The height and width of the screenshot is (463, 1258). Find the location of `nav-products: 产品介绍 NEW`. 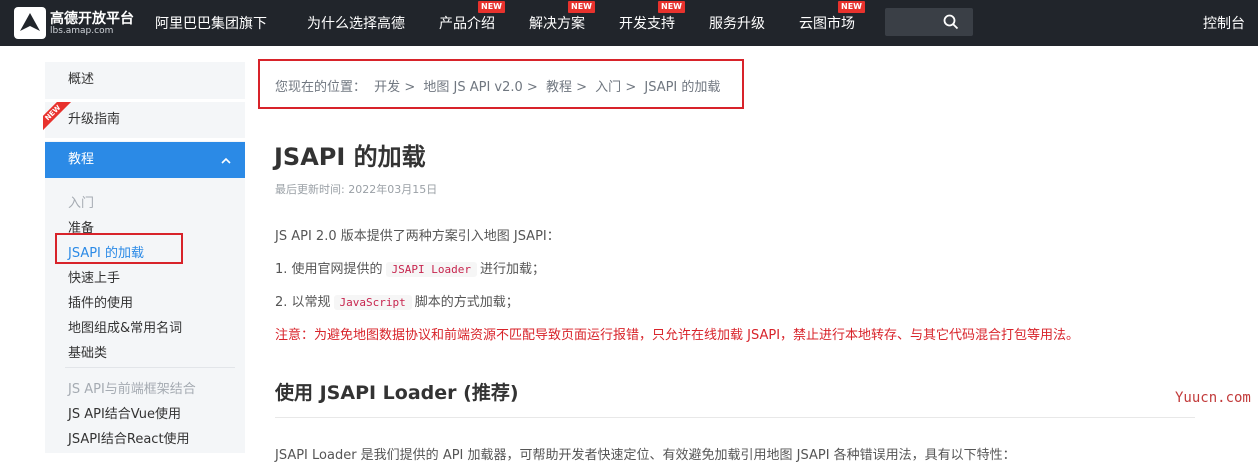

nav-products: 产品介绍 NEW is located at coordinates (472, 17).